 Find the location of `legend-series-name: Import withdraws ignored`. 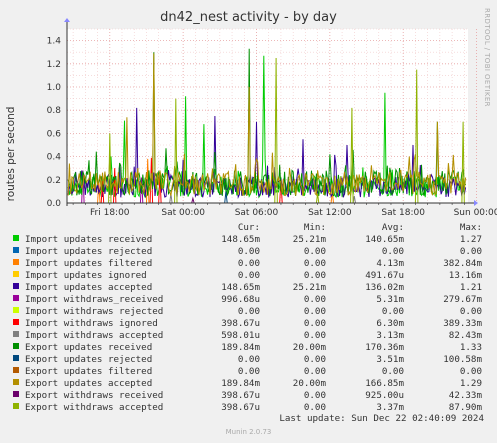

legend-series-name: Import withdraws ignored is located at coordinates (91, 323).